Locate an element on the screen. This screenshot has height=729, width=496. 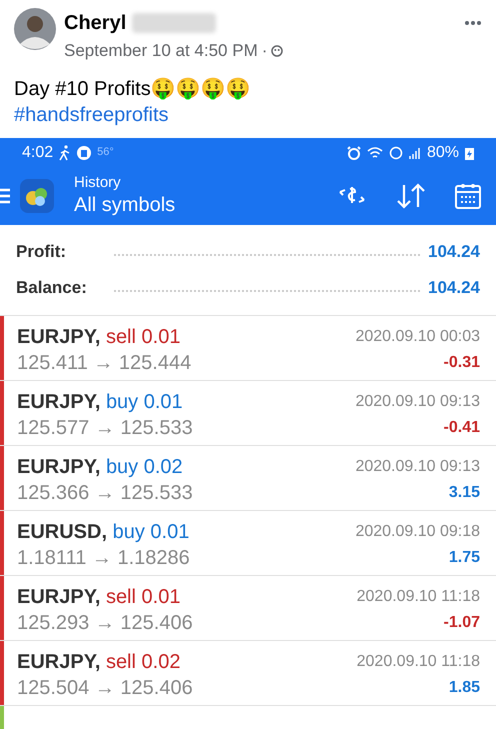
signal-icon is located at coordinates (414, 152).